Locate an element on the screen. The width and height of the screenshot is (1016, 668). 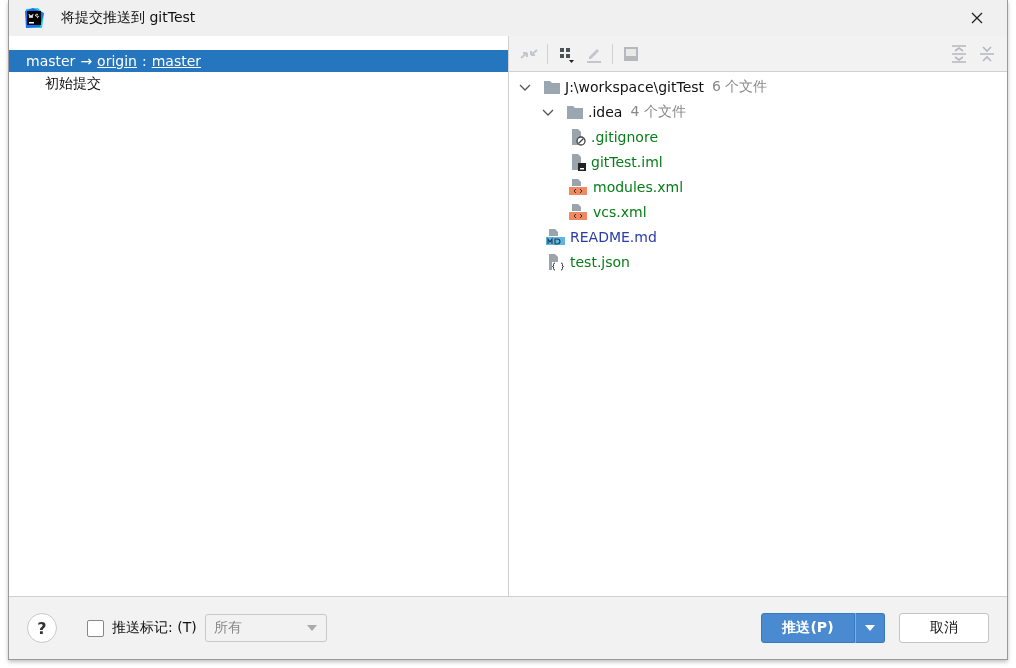
file-name: vcs.xml is located at coordinates (620, 211).